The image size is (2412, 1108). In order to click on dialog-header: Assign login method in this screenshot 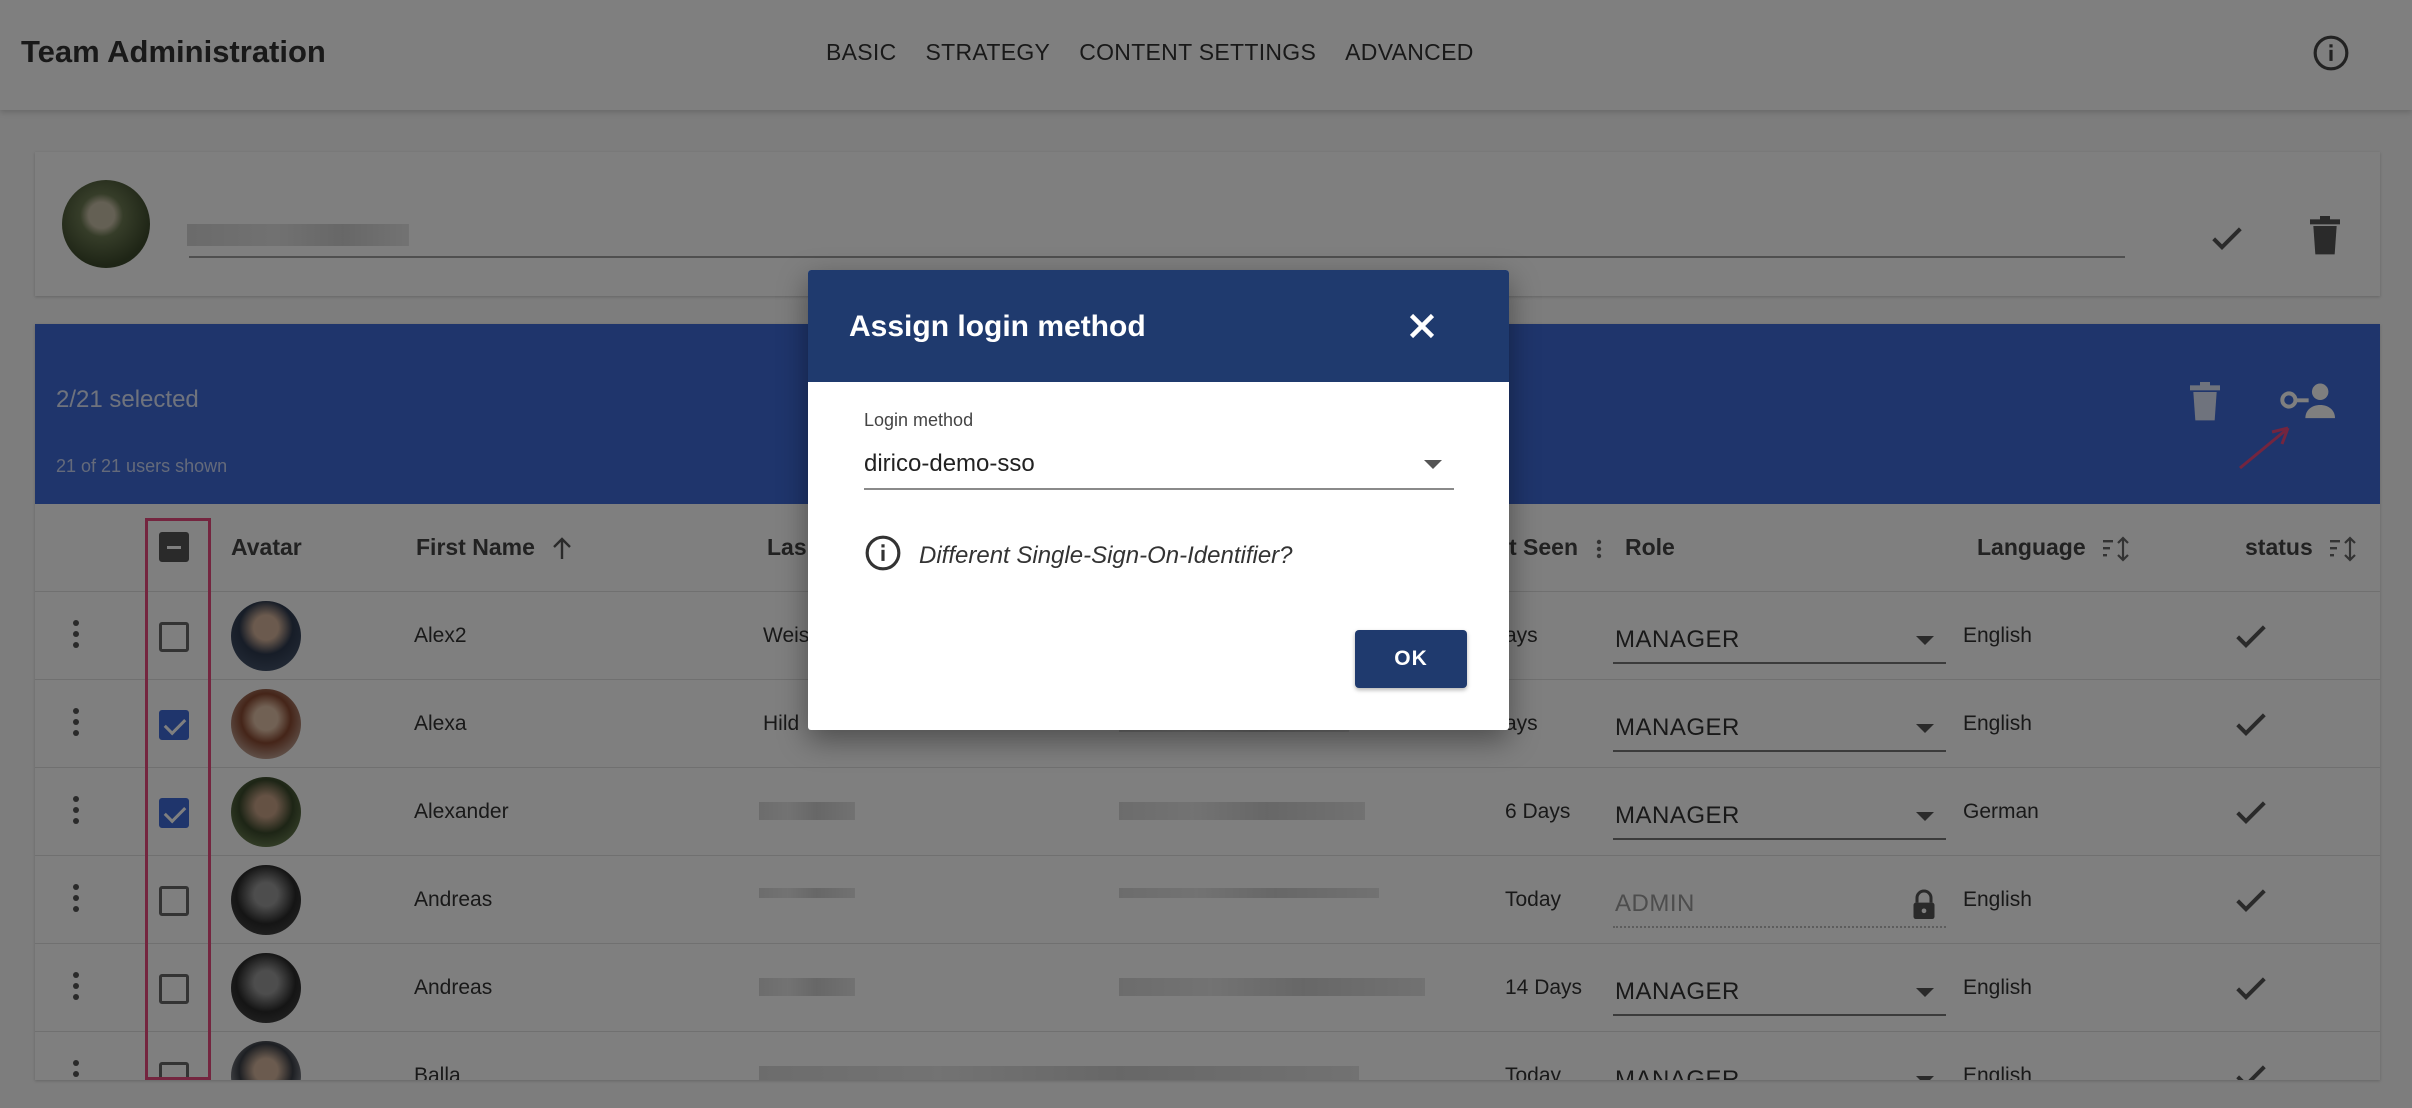, I will do `click(1158, 326)`.